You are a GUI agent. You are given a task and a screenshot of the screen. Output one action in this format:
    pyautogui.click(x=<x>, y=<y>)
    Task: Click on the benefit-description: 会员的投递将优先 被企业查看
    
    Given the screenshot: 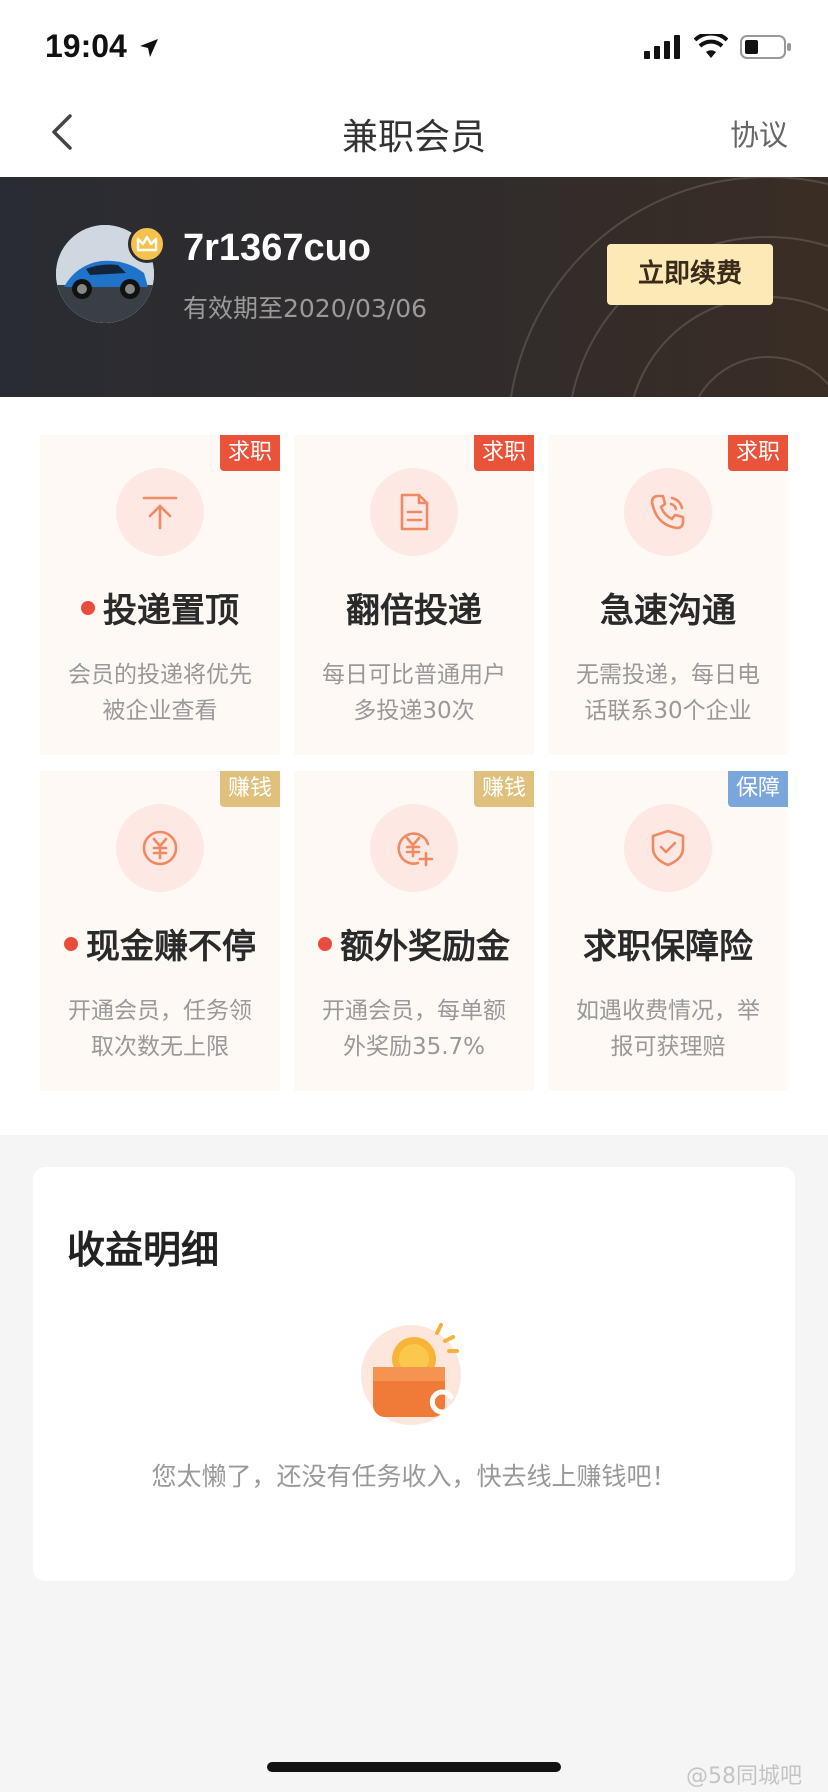 What is the action you would take?
    pyautogui.click(x=160, y=693)
    